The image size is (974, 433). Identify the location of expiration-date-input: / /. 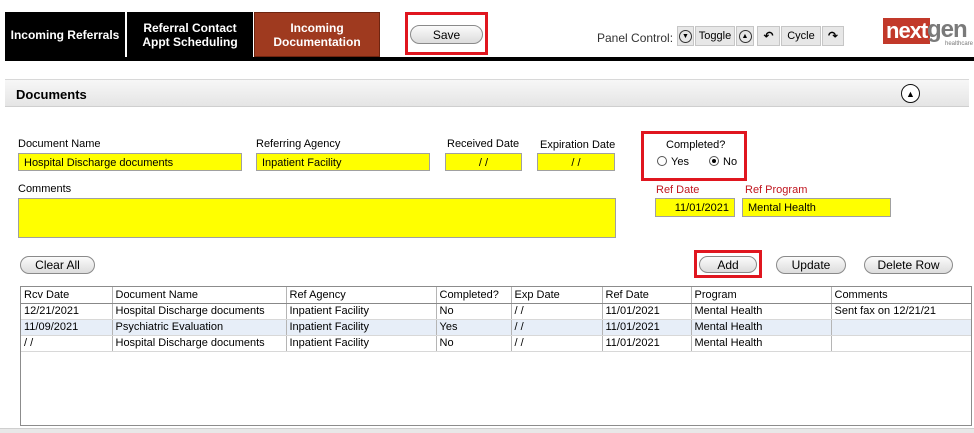
(576, 162).